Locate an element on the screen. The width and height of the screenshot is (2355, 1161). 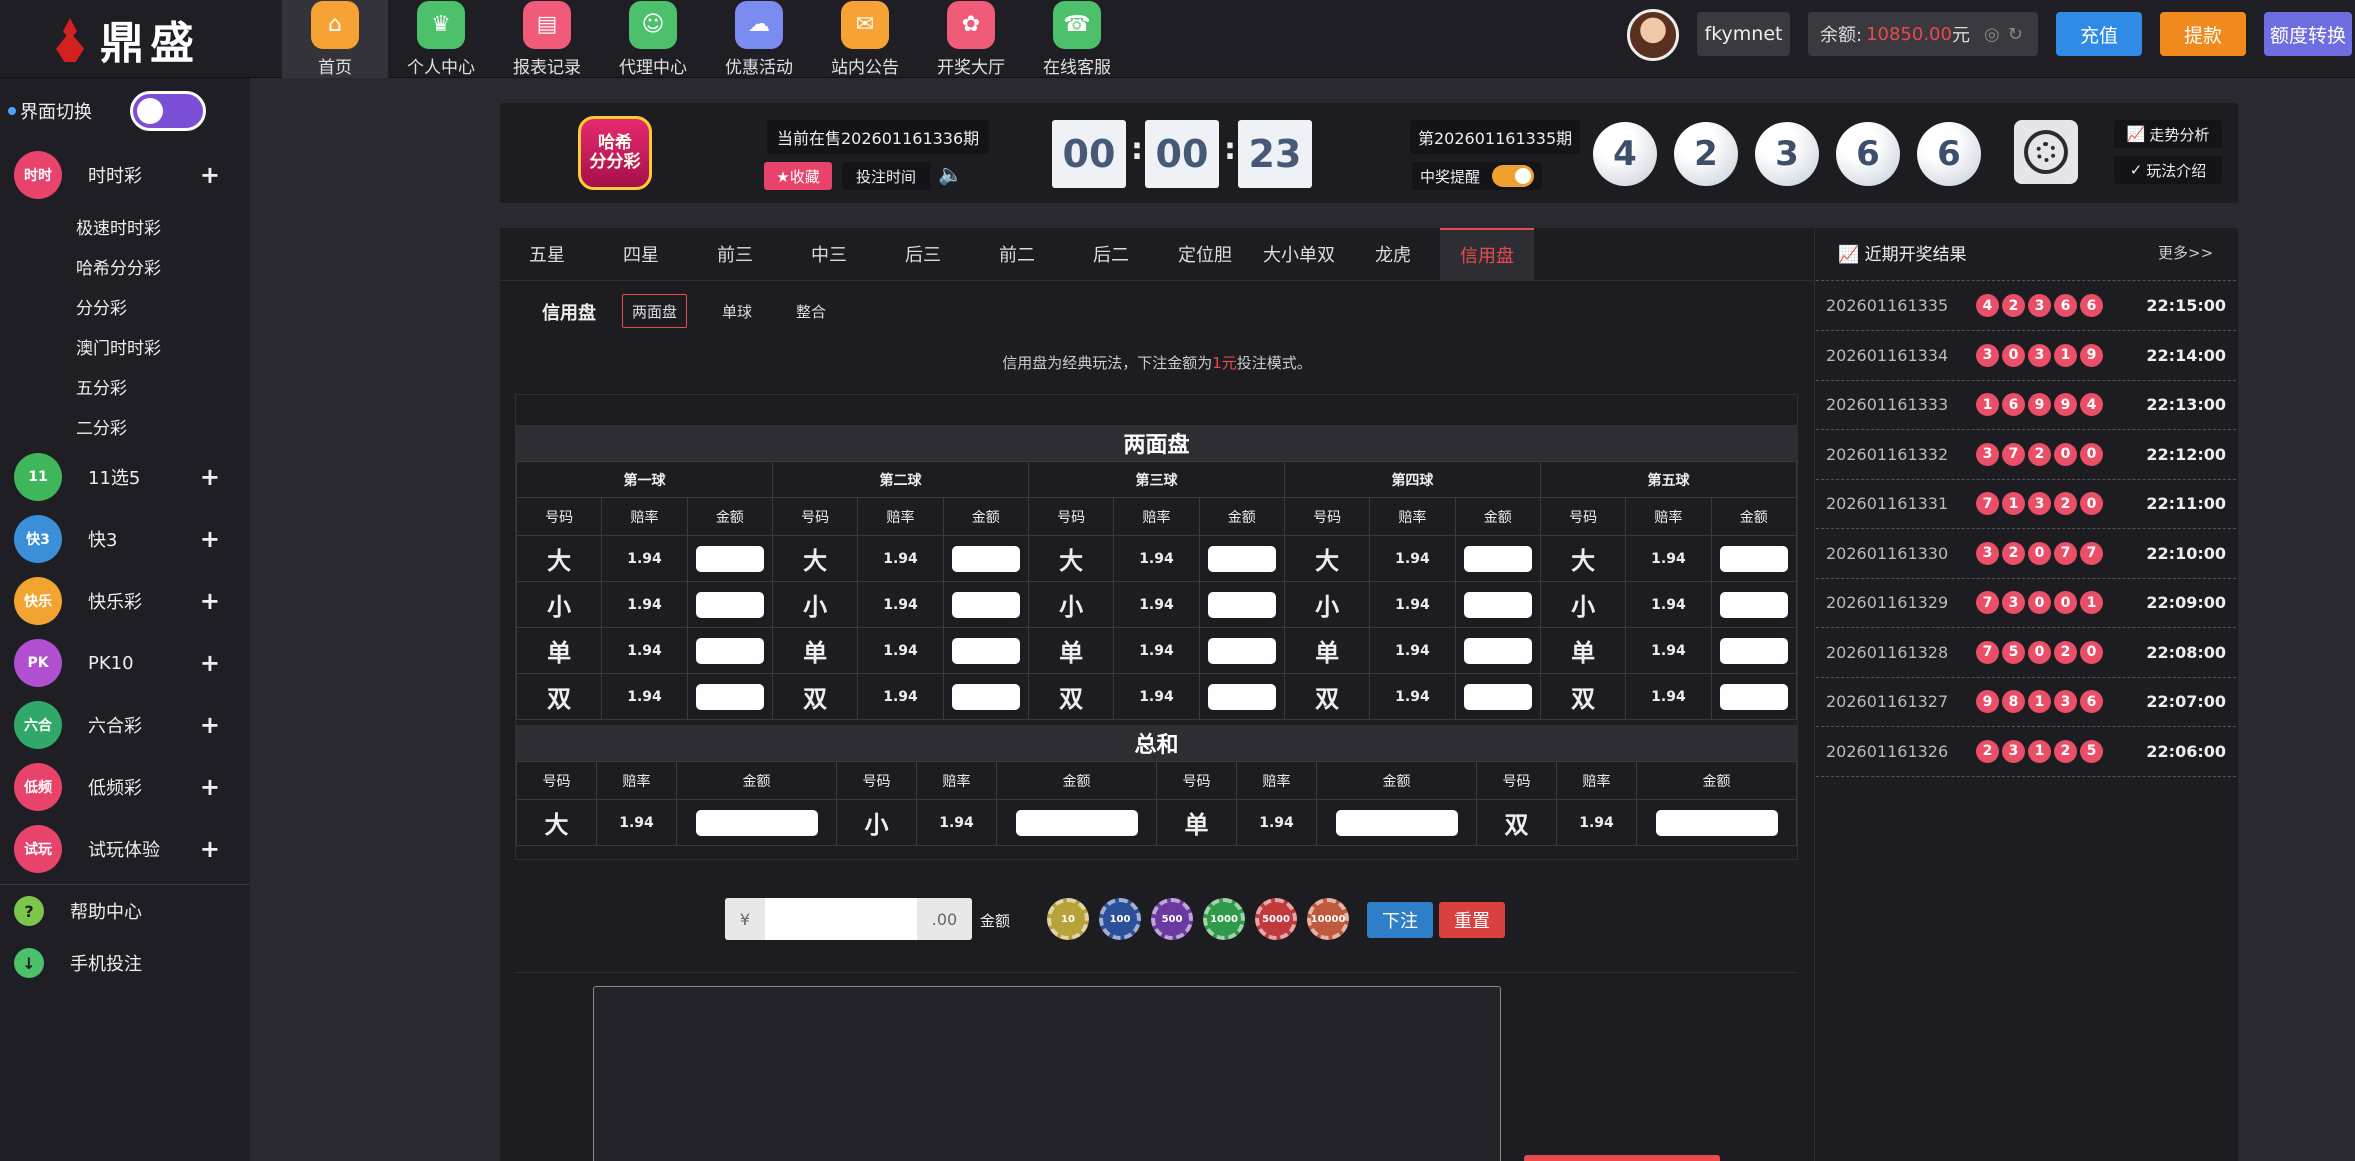
bet-chip: 5000 is located at coordinates (1276, 919).